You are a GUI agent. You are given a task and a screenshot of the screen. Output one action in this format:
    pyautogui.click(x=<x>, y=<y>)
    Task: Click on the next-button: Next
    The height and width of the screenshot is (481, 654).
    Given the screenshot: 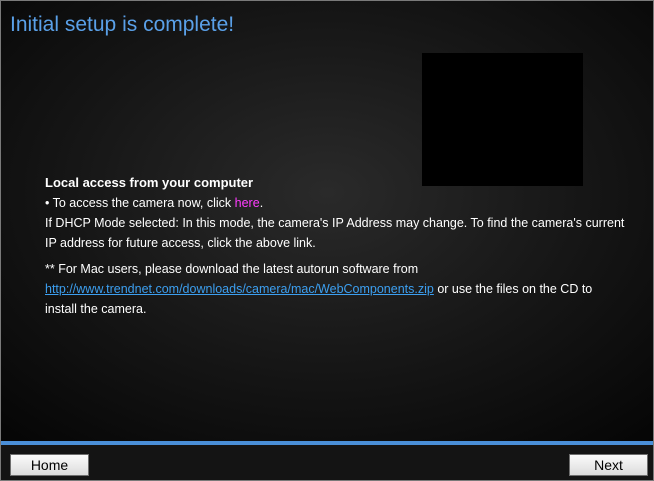 What is the action you would take?
    pyautogui.click(x=608, y=465)
    